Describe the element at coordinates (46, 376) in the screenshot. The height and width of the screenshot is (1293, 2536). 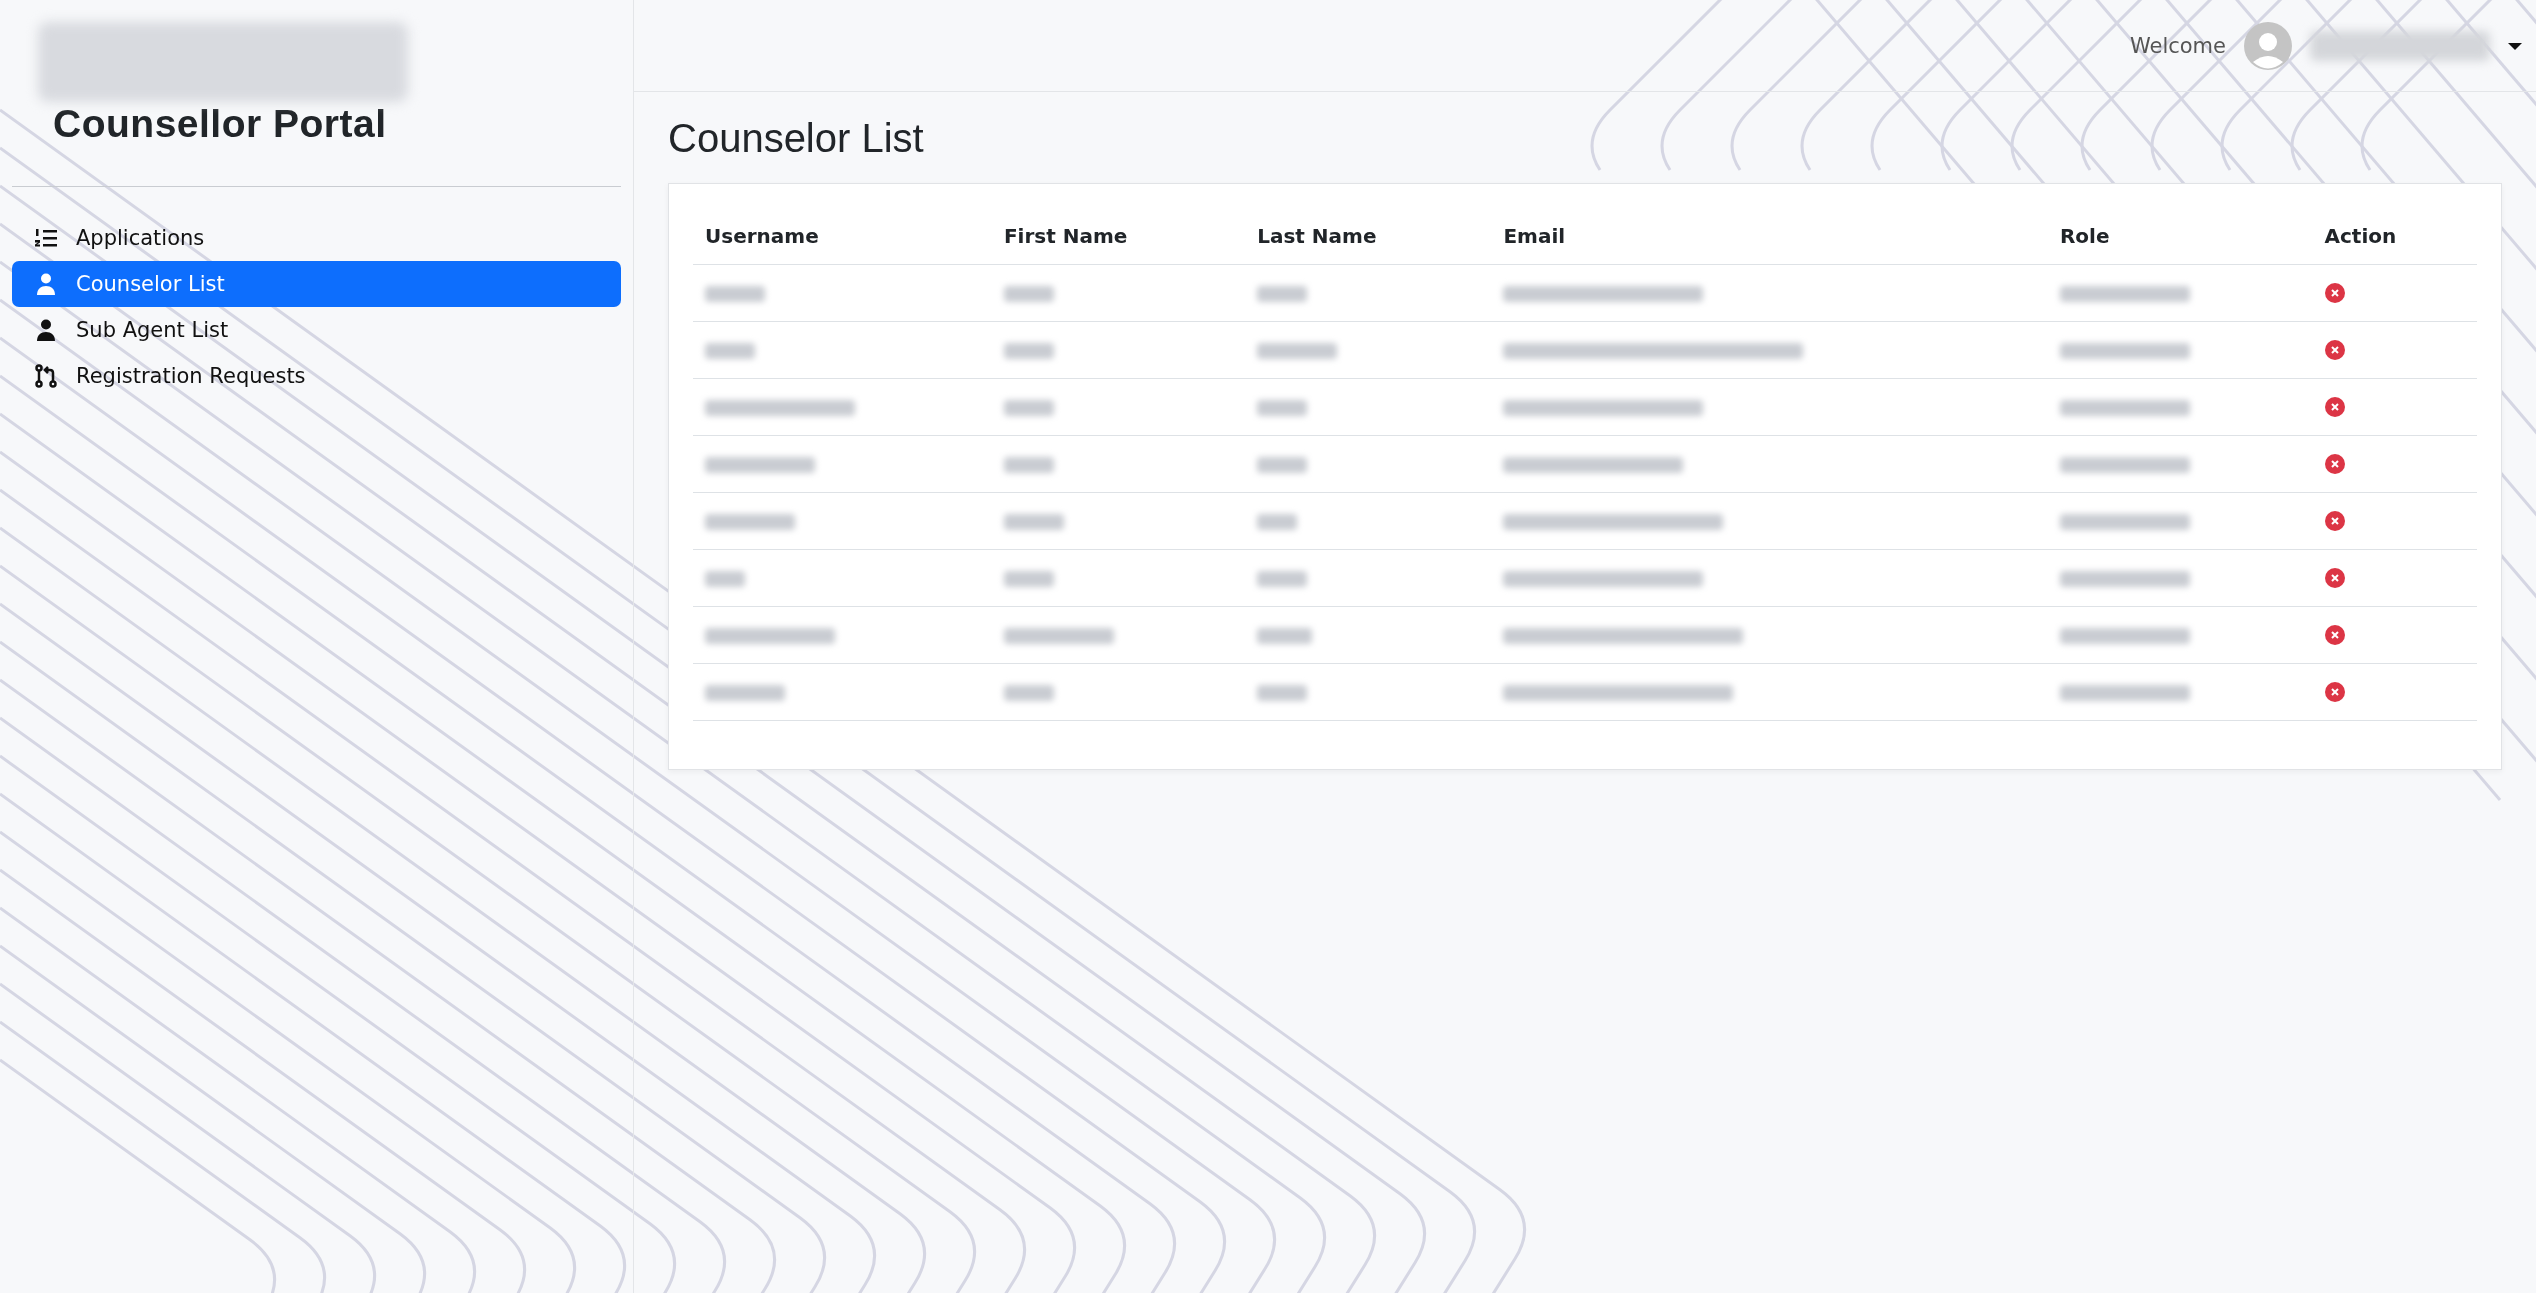
I see `pull-request-icon` at that location.